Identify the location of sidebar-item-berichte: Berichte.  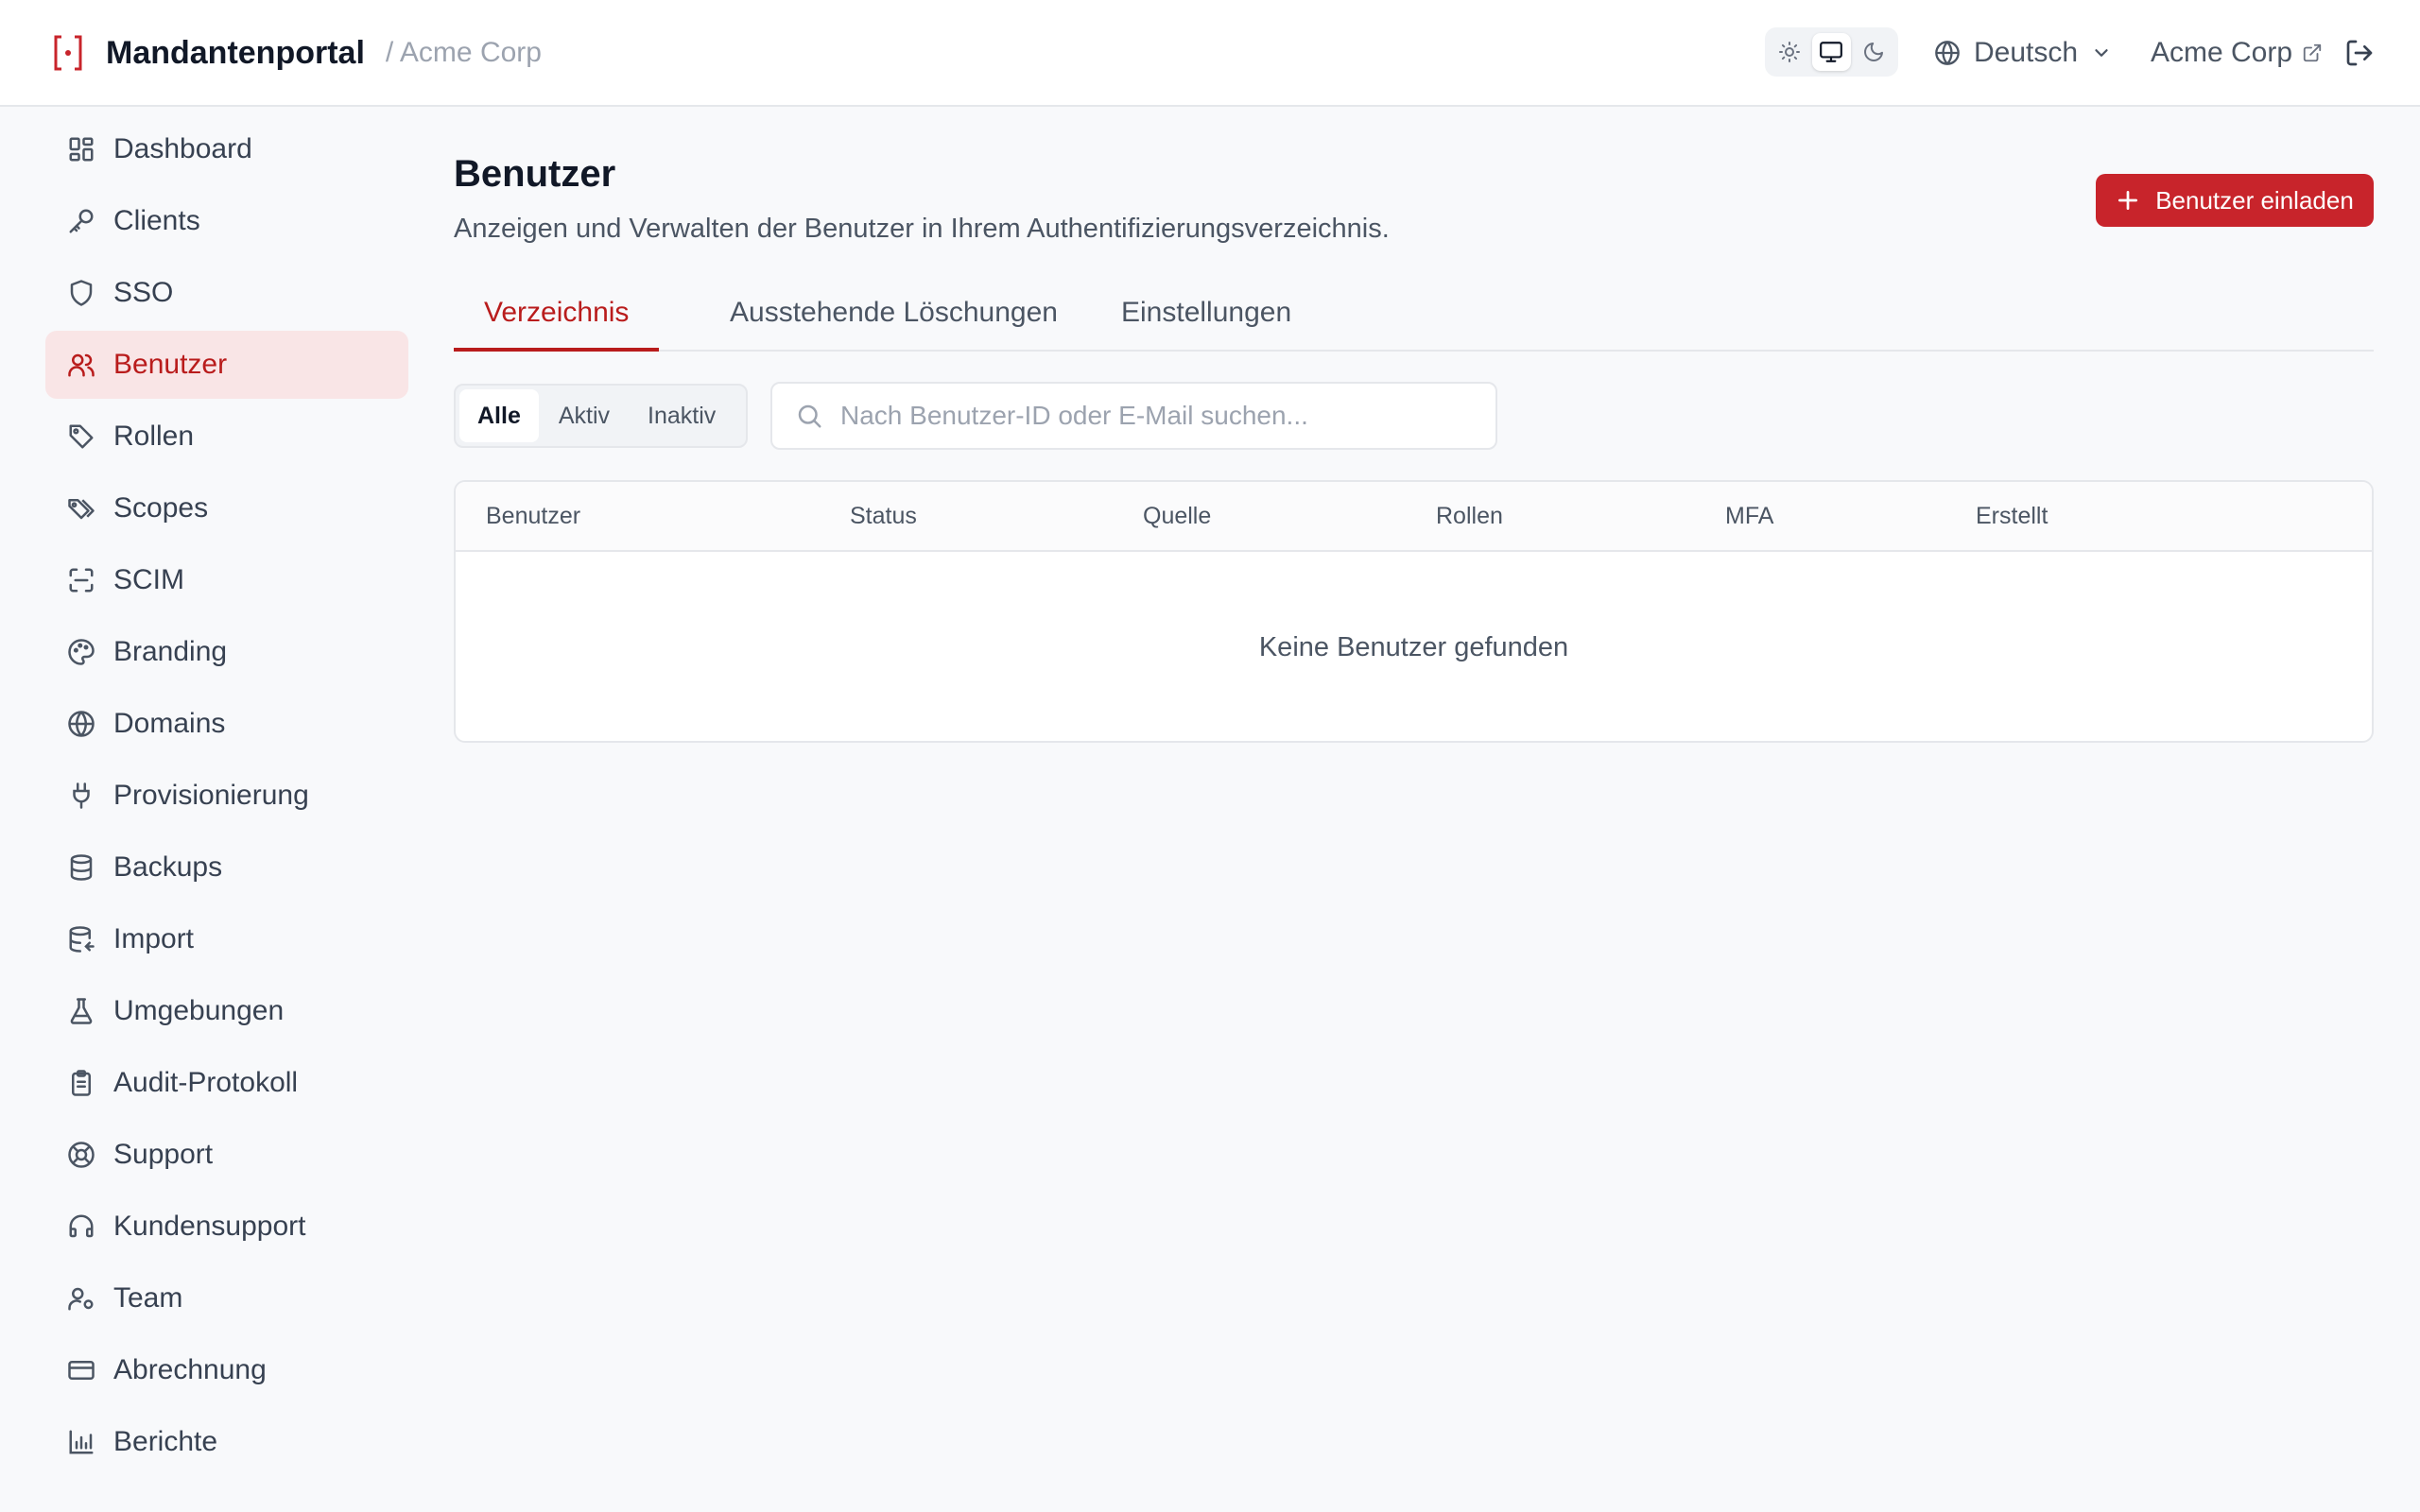
(226, 1442).